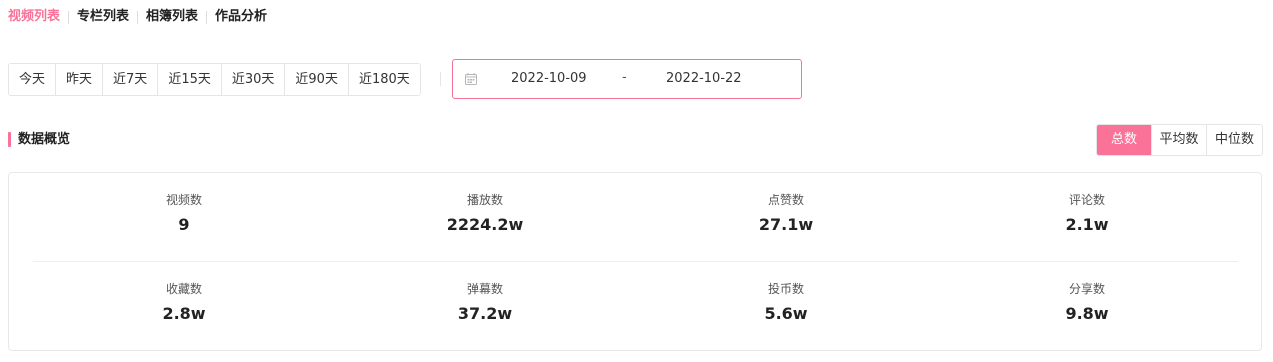  Describe the element at coordinates (80, 79) in the screenshot. I see `range-yesterday-button: 昨天` at that location.